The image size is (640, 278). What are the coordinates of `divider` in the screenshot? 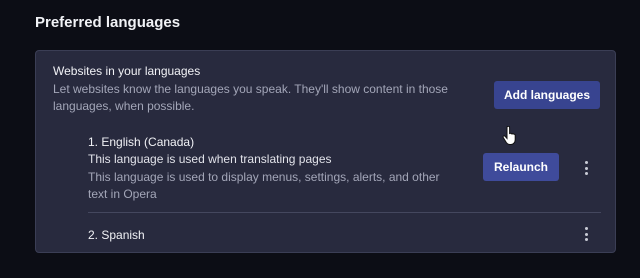 It's located at (344, 212).